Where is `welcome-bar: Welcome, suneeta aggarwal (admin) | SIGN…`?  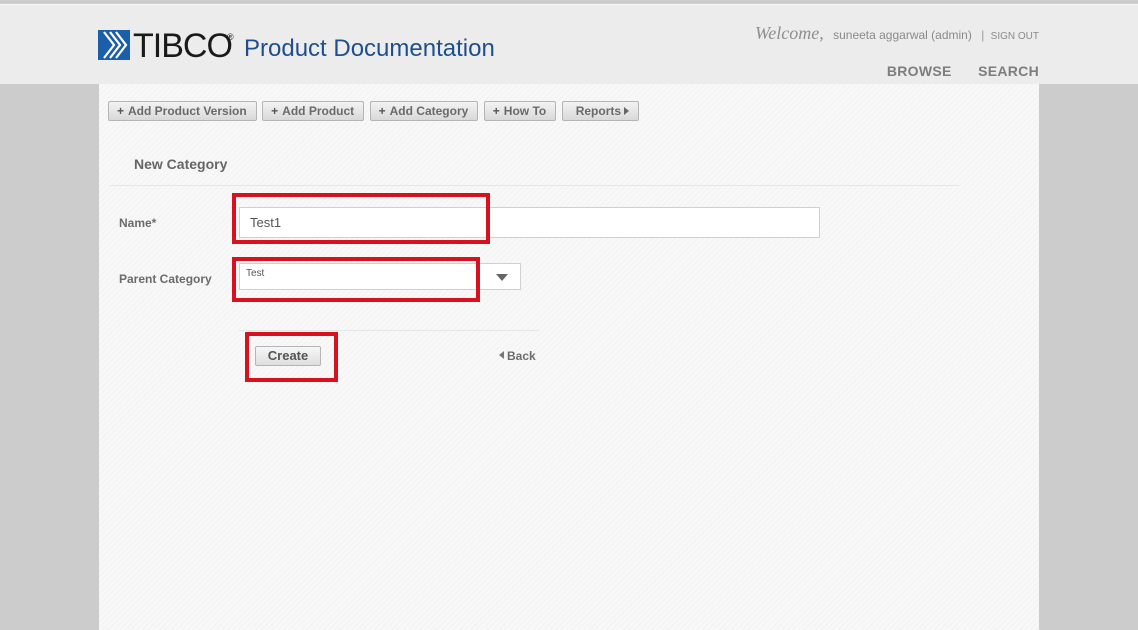
welcome-bar: Welcome, suneeta aggarwal (admin) | SIGN… is located at coordinates (897, 33).